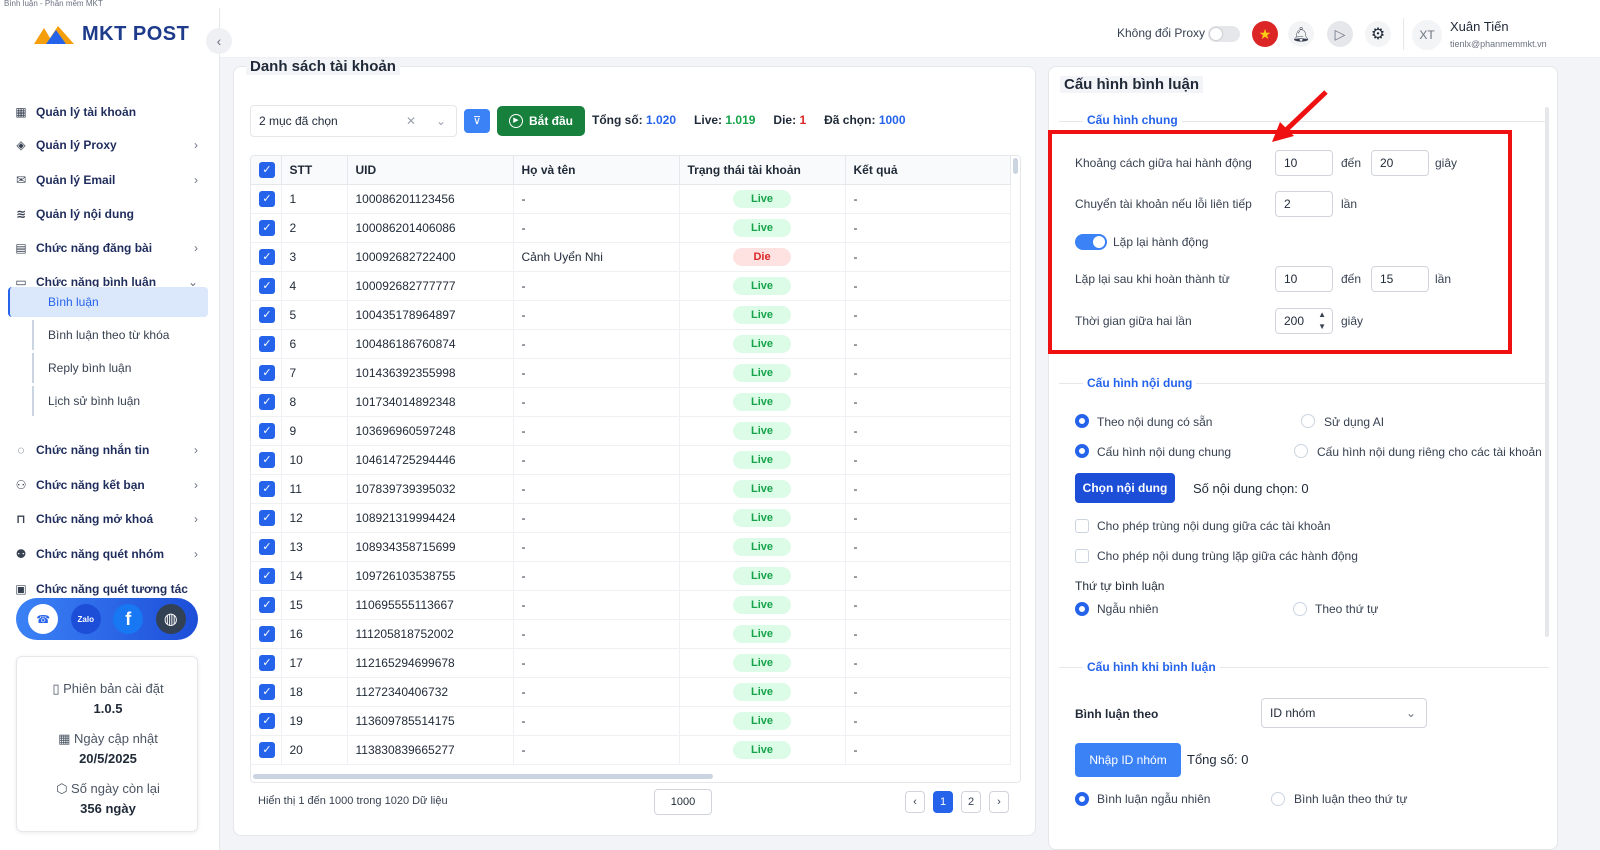 The width and height of the screenshot is (1600, 850). What do you see at coordinates (267, 169) in the screenshot?
I see `select-all-checkbox: ✓` at bounding box center [267, 169].